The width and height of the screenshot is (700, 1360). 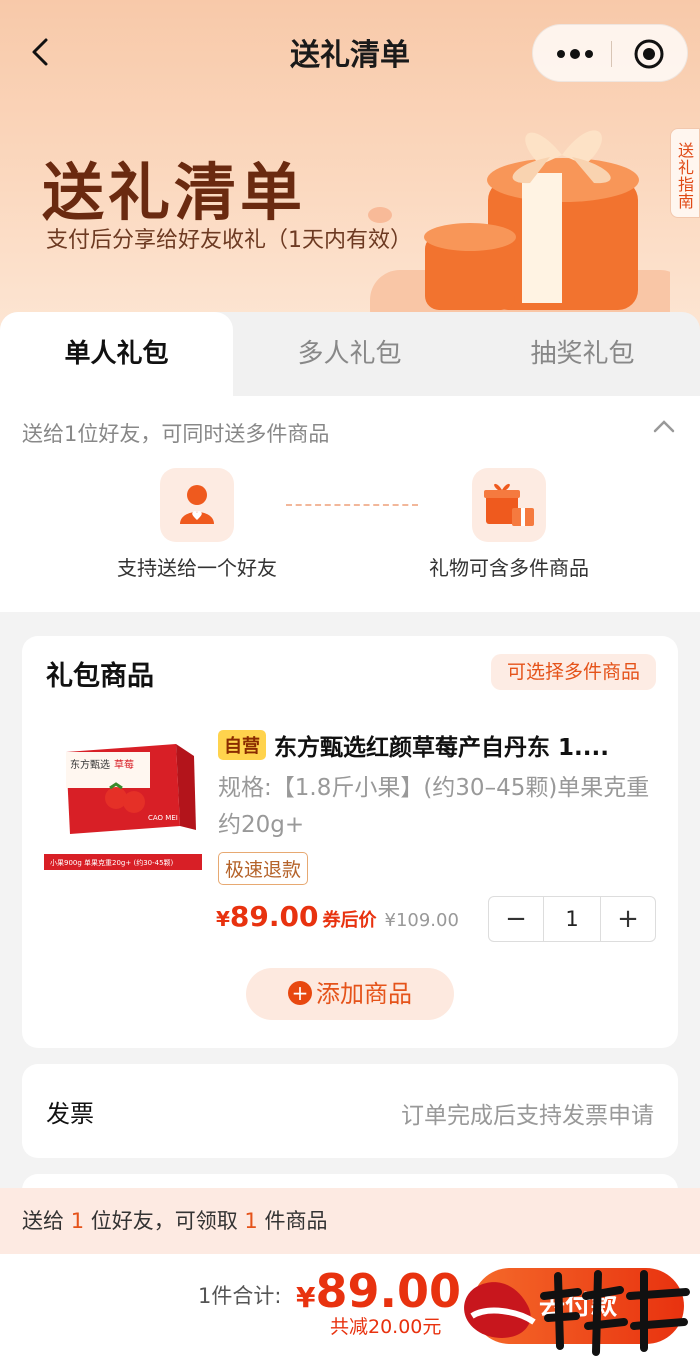 I want to click on intro-description: 送给1位好友，可同时送多件商品, so click(x=176, y=434).